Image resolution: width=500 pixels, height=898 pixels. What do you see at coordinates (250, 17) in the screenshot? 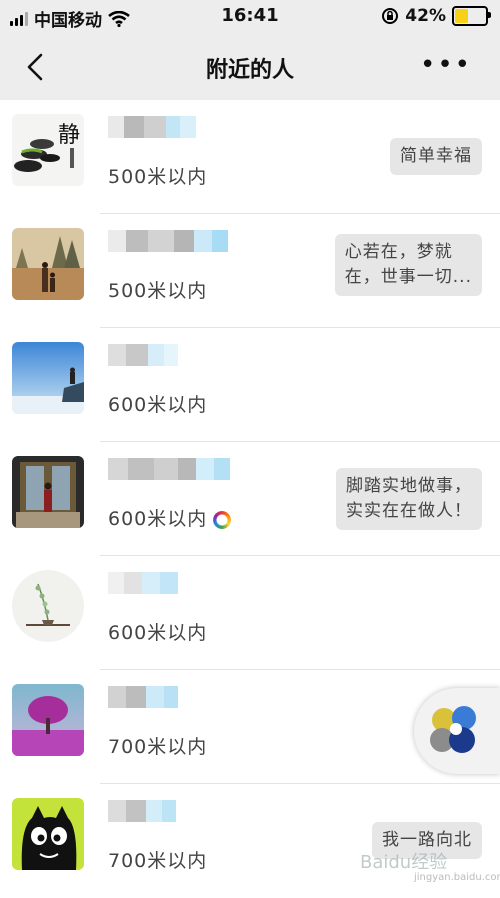
I see `status-bar: 中国移动 16:41 42%` at bounding box center [250, 17].